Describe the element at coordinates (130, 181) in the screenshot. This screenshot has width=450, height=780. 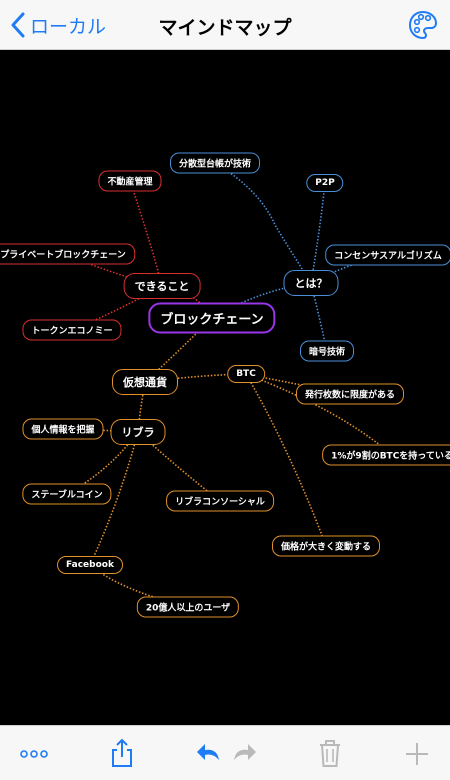
I see `node-fudosan: 不動産管理` at that location.